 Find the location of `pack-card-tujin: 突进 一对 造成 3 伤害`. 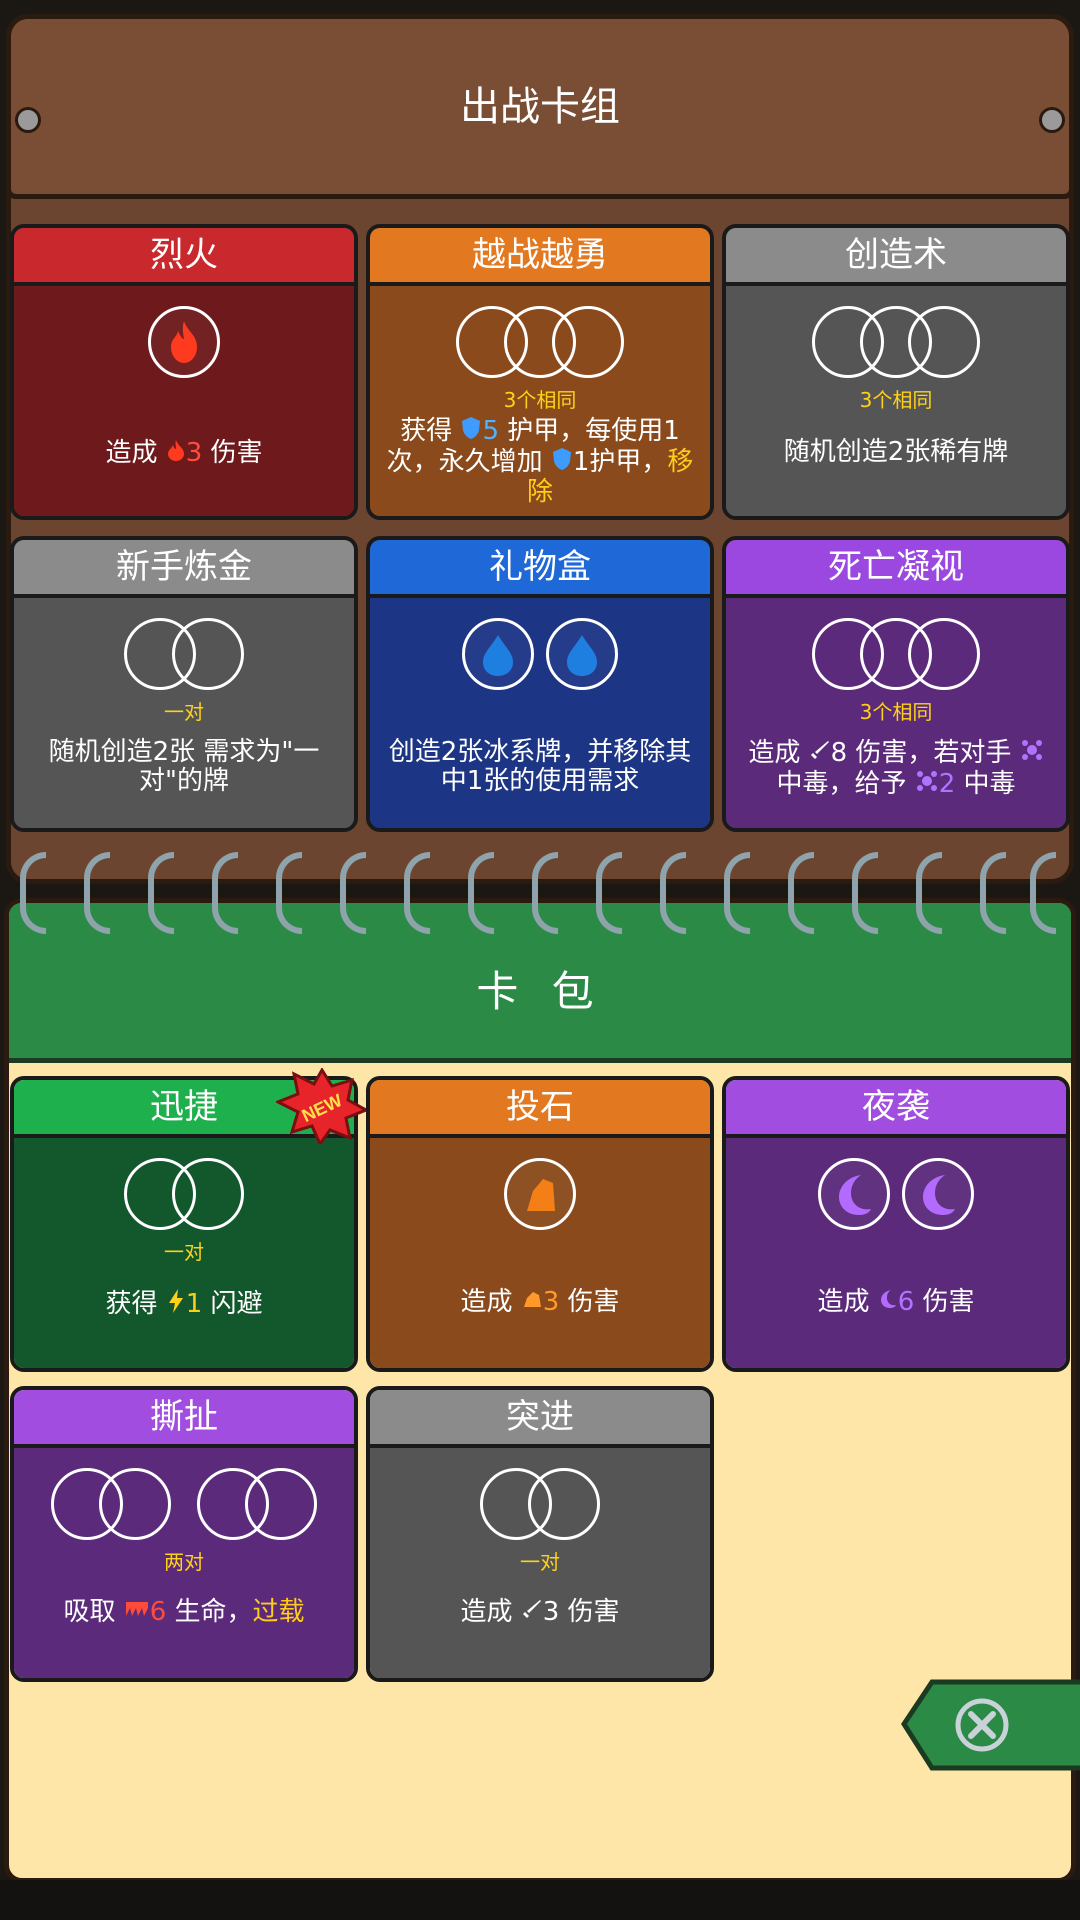

pack-card-tujin: 突进 一对 造成 3 伤害 is located at coordinates (540, 1534).